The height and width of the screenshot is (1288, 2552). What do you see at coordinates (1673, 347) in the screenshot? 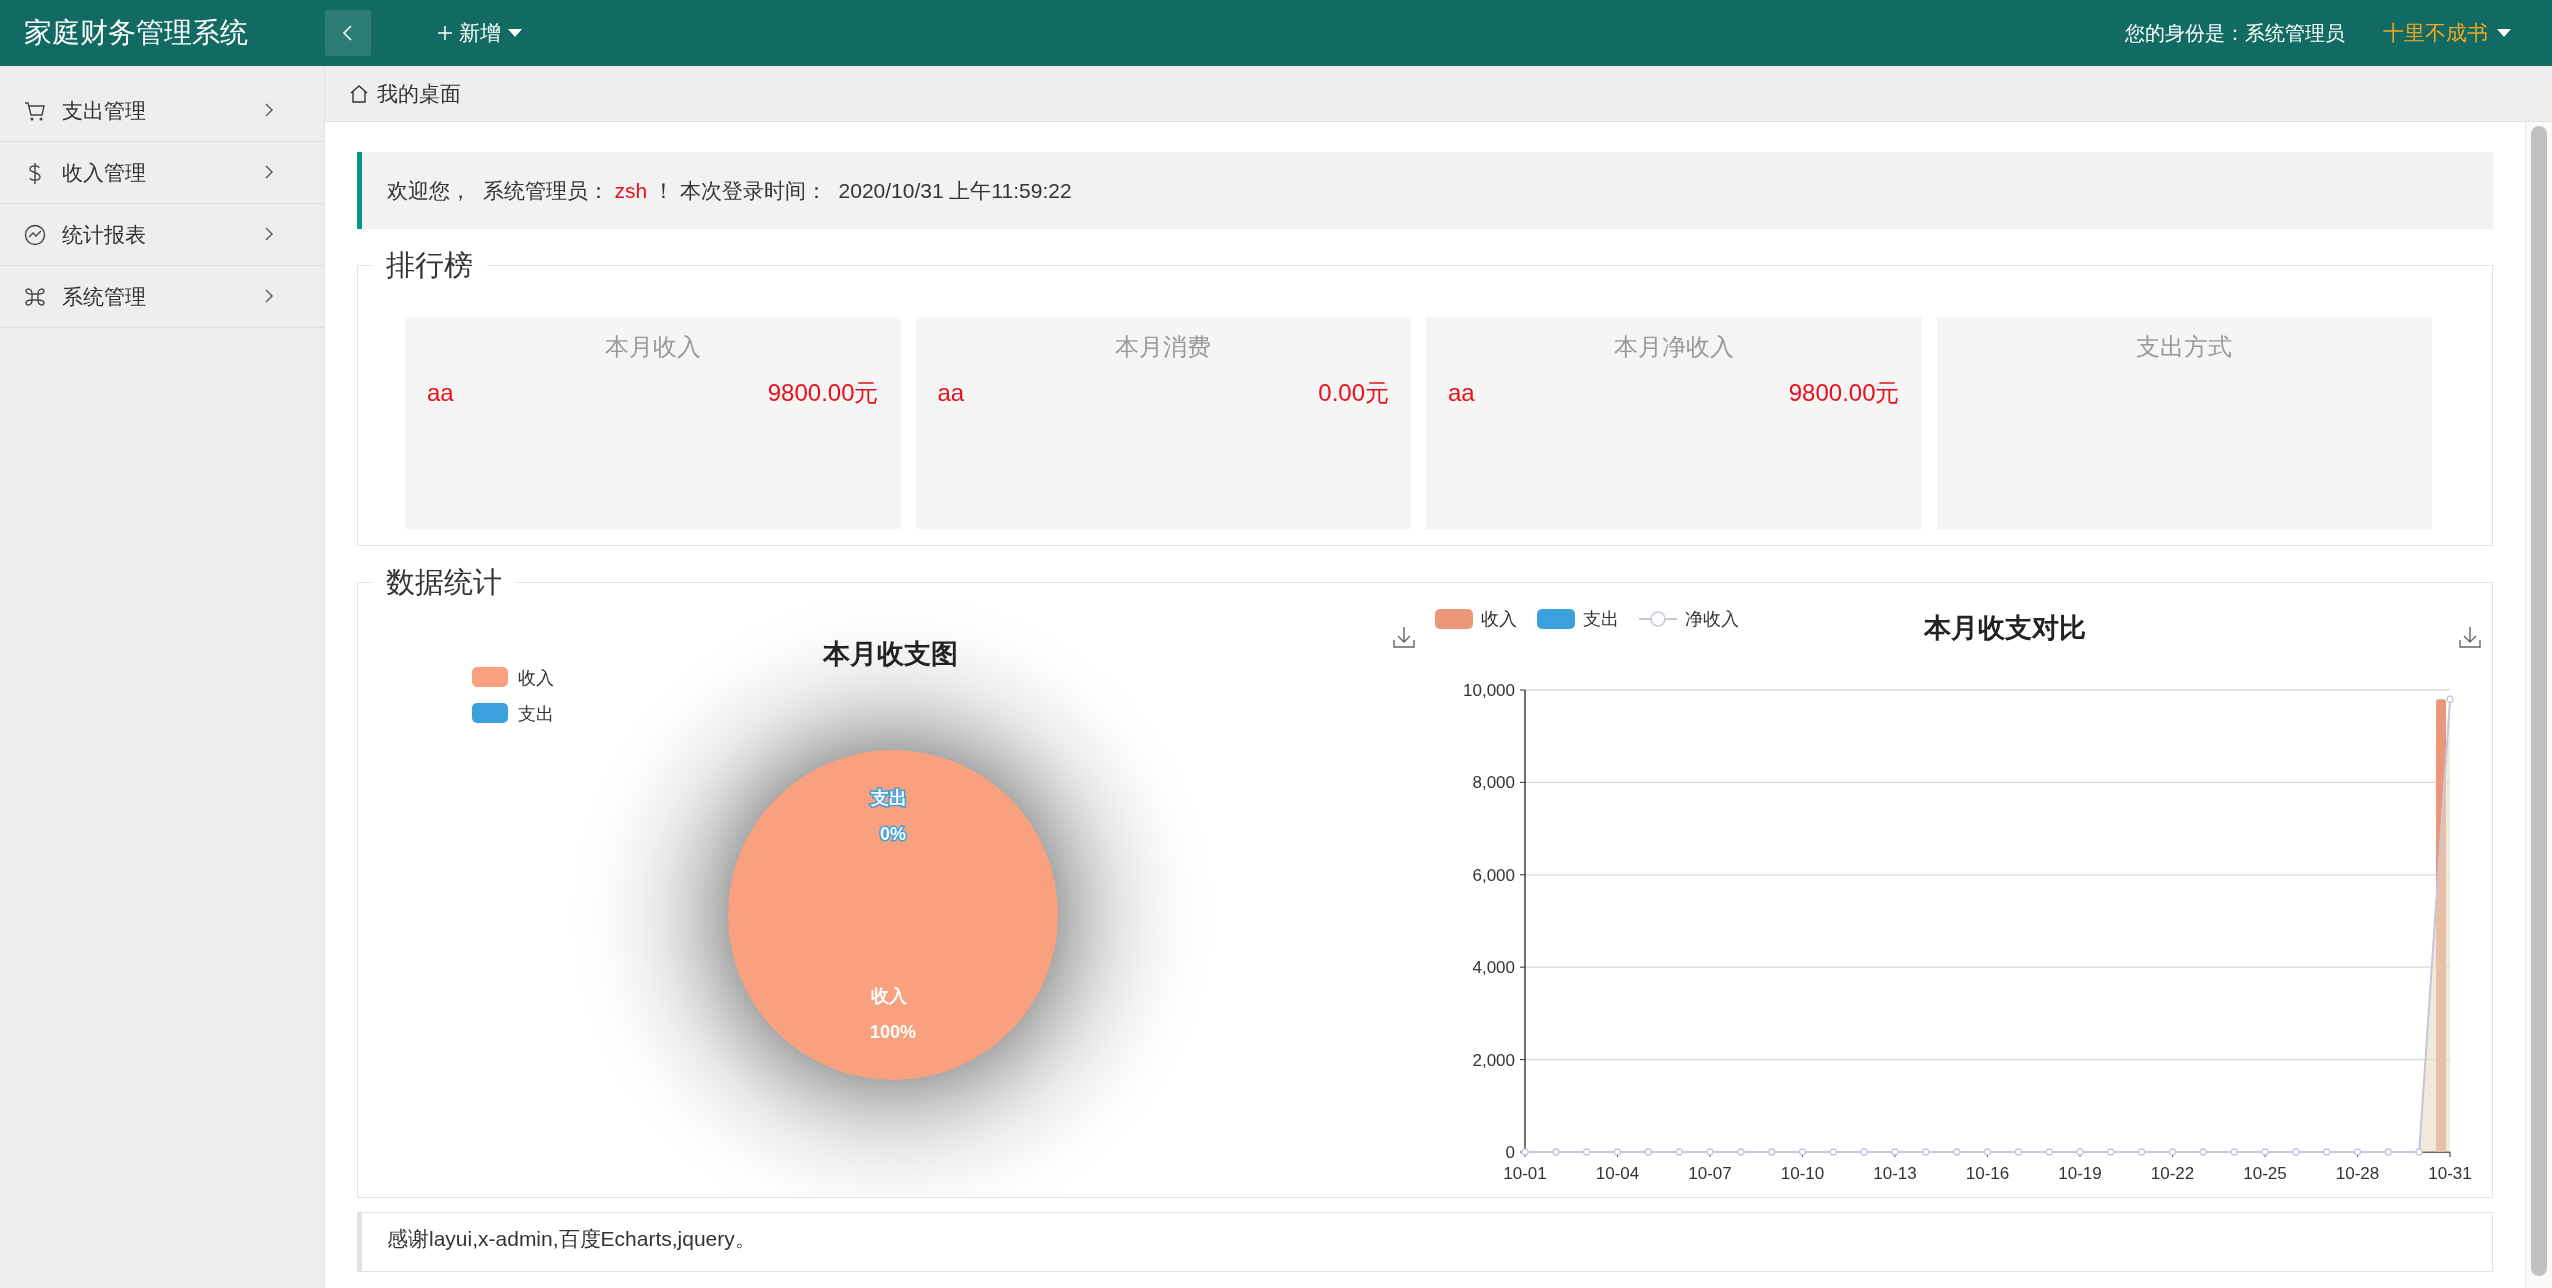
I see `card-title: 本月净收入` at bounding box center [1673, 347].